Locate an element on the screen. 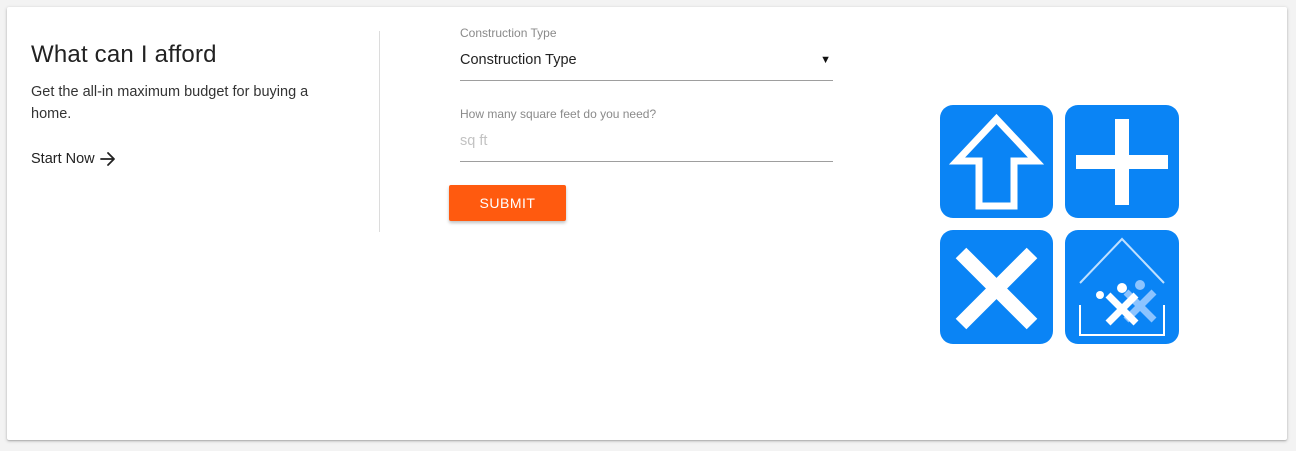 Image resolution: width=1296 pixels, height=451 pixels. section-divider is located at coordinates (379, 131).